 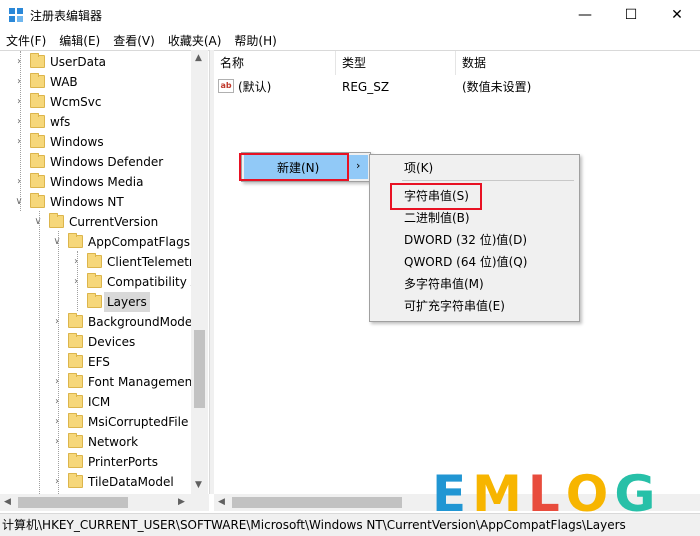 I want to click on menu-favorites: 收藏夹(A), so click(x=195, y=40).